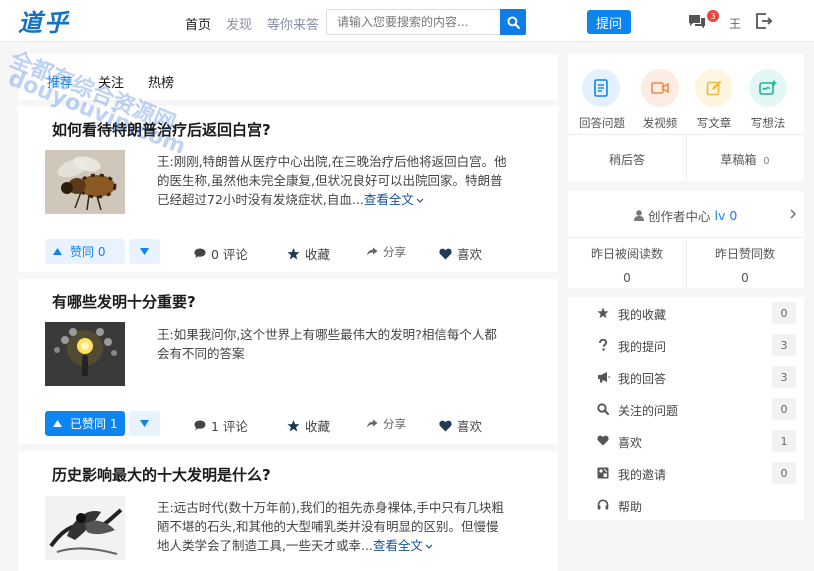 The width and height of the screenshot is (814, 571). Describe the element at coordinates (60, 81) in the screenshot. I see `tab-recommended: 推荐` at that location.